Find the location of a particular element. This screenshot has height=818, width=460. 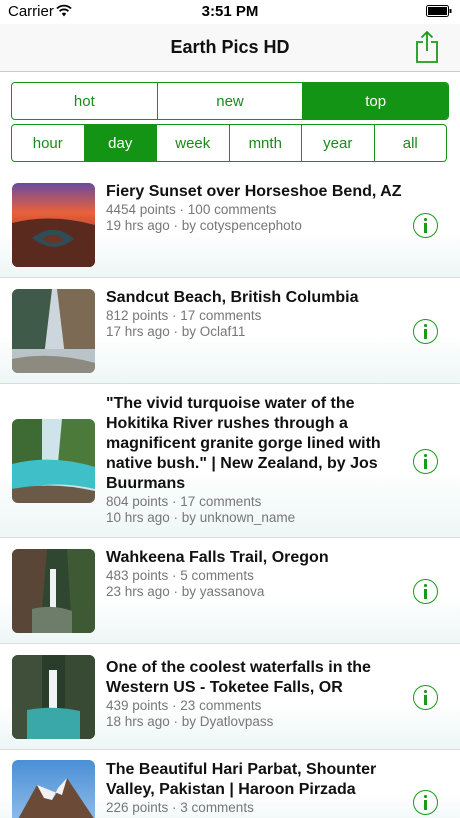

post-stats: 4454 points · 100 comments is located at coordinates (191, 209).